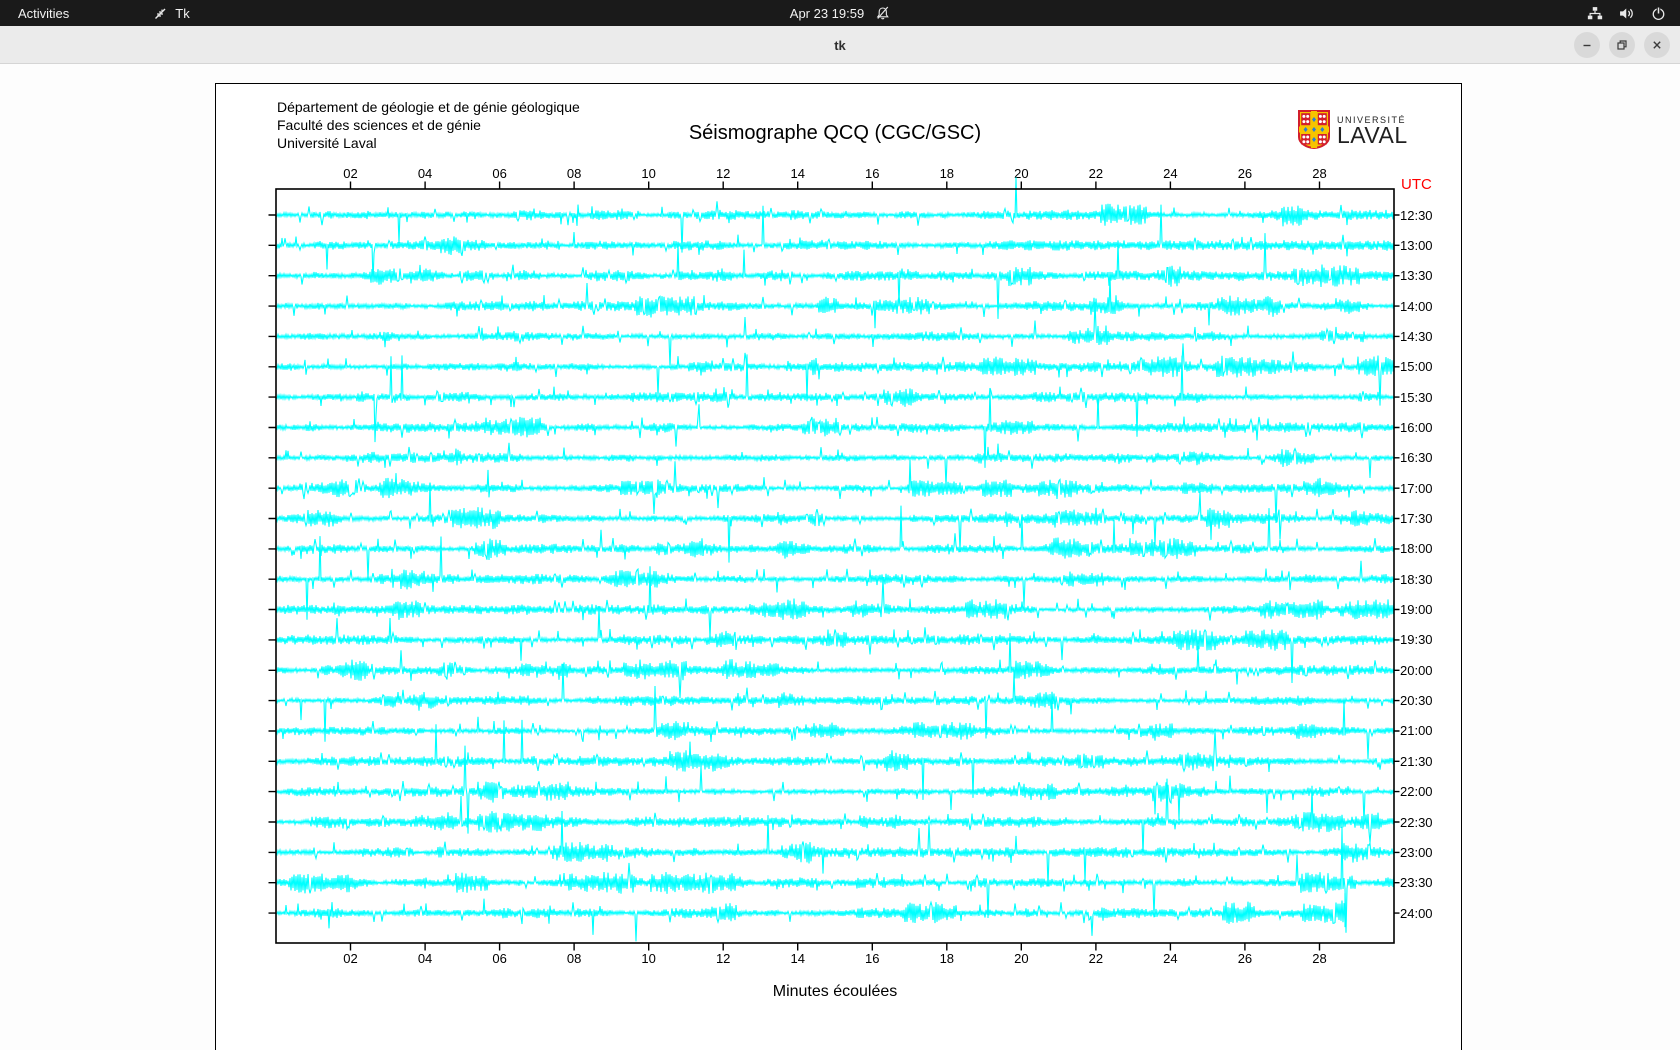 The image size is (1680, 1050). I want to click on maximize-icon, so click(1622, 45).